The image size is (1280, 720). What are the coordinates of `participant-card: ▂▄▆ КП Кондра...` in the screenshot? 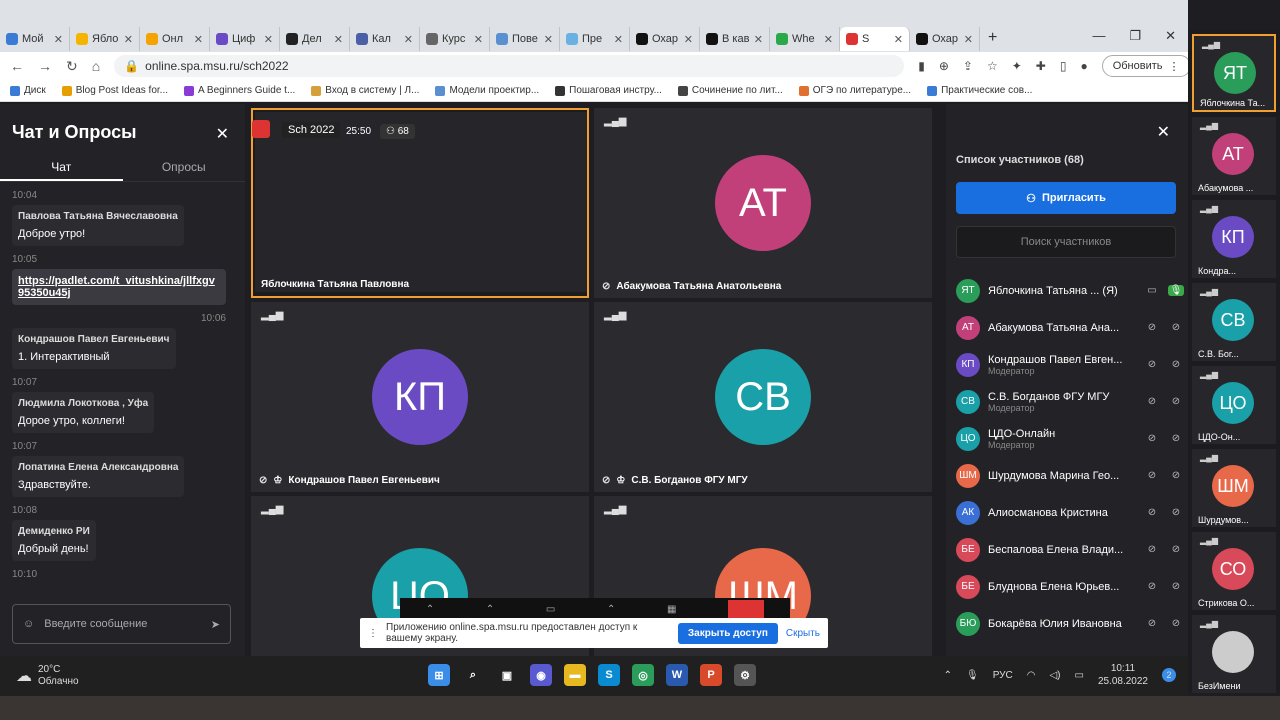 It's located at (1234, 239).